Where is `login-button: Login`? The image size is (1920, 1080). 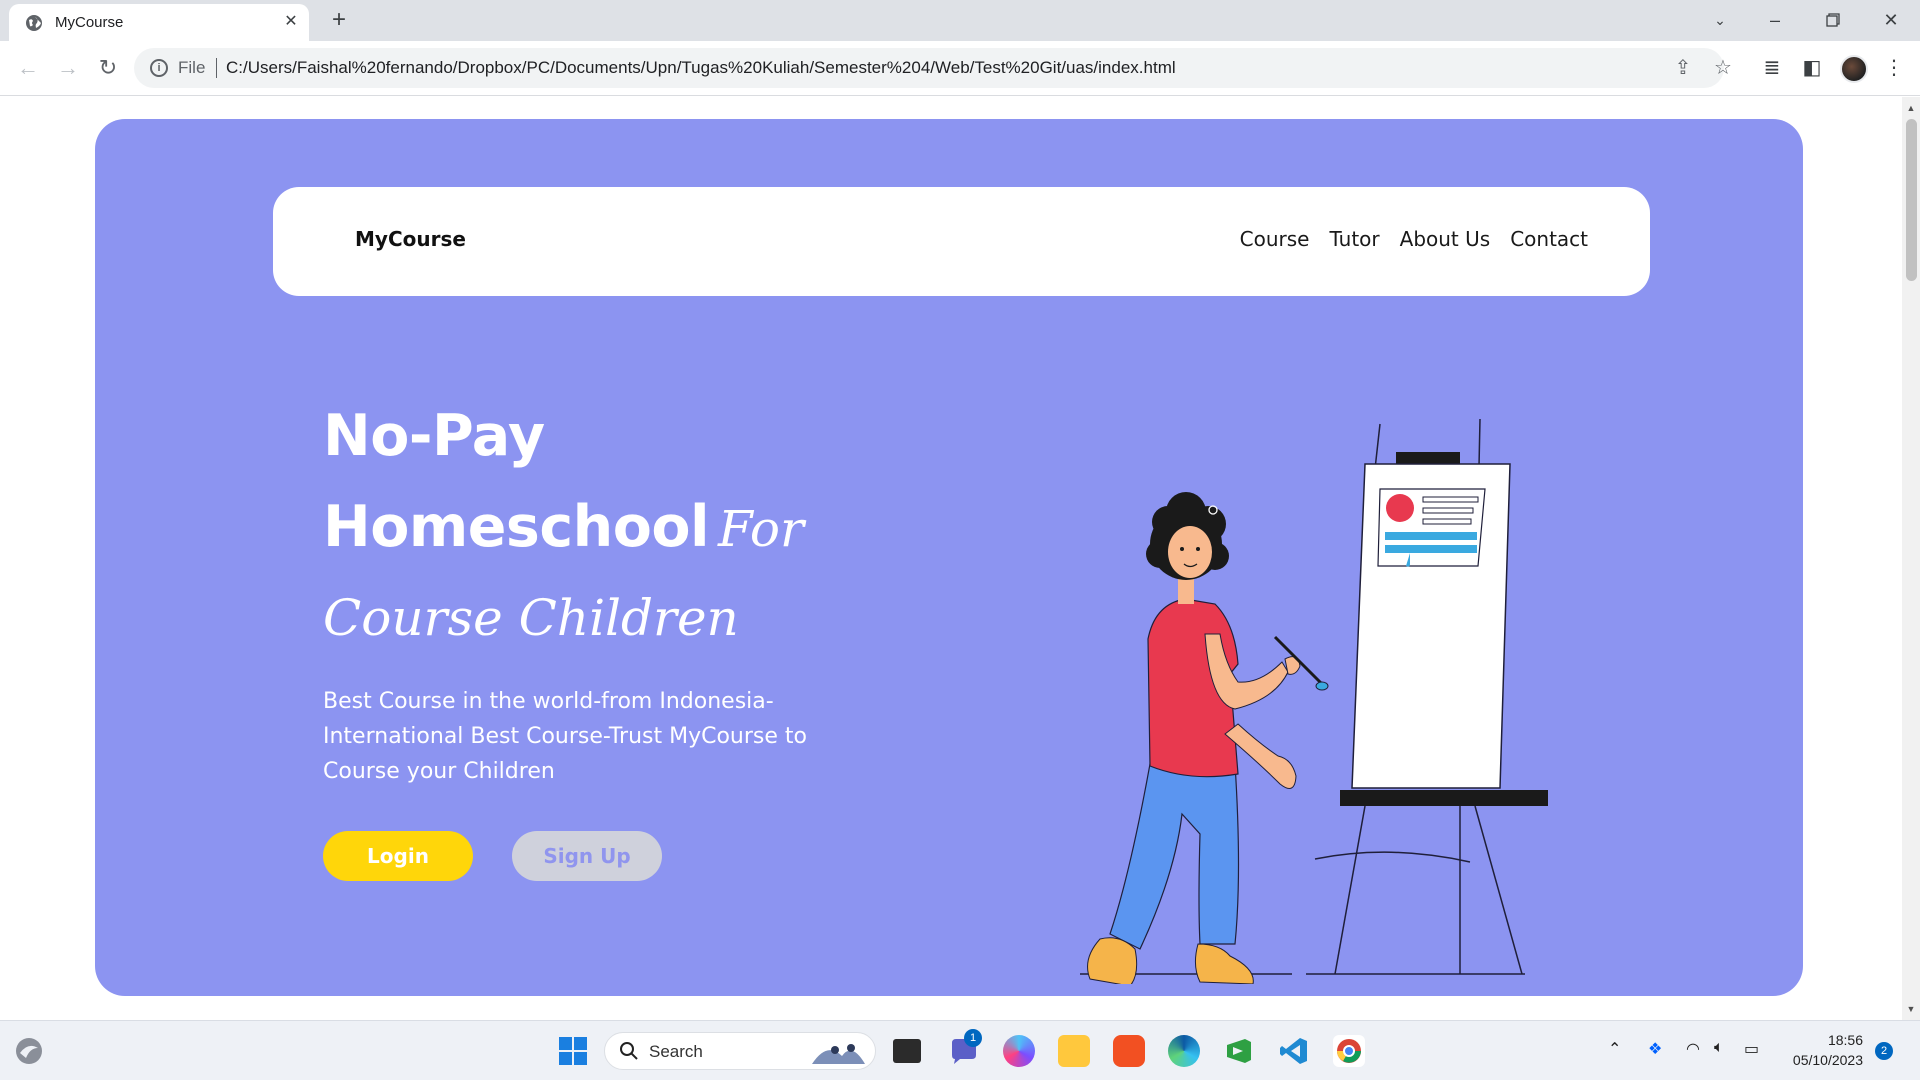 login-button: Login is located at coordinates (398, 856).